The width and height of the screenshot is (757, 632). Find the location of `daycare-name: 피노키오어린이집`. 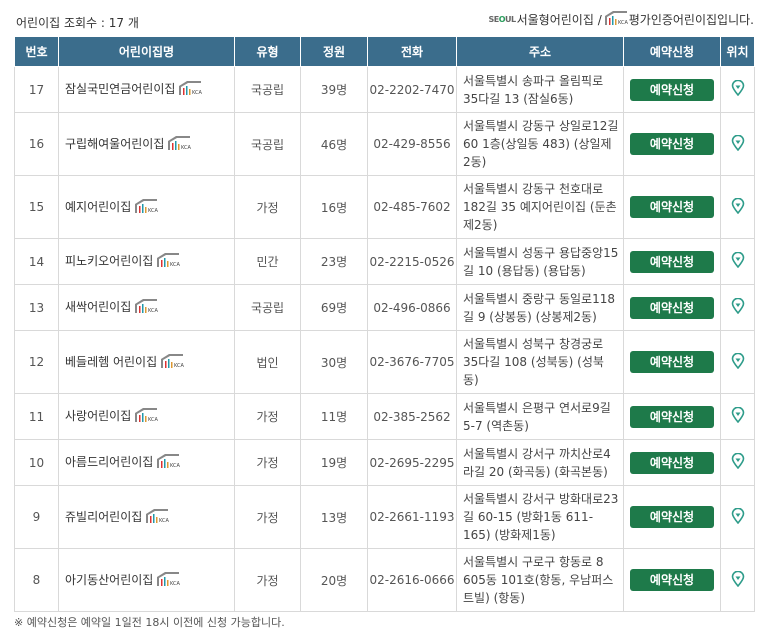

daycare-name: 피노키오어린이집 is located at coordinates (109, 261).